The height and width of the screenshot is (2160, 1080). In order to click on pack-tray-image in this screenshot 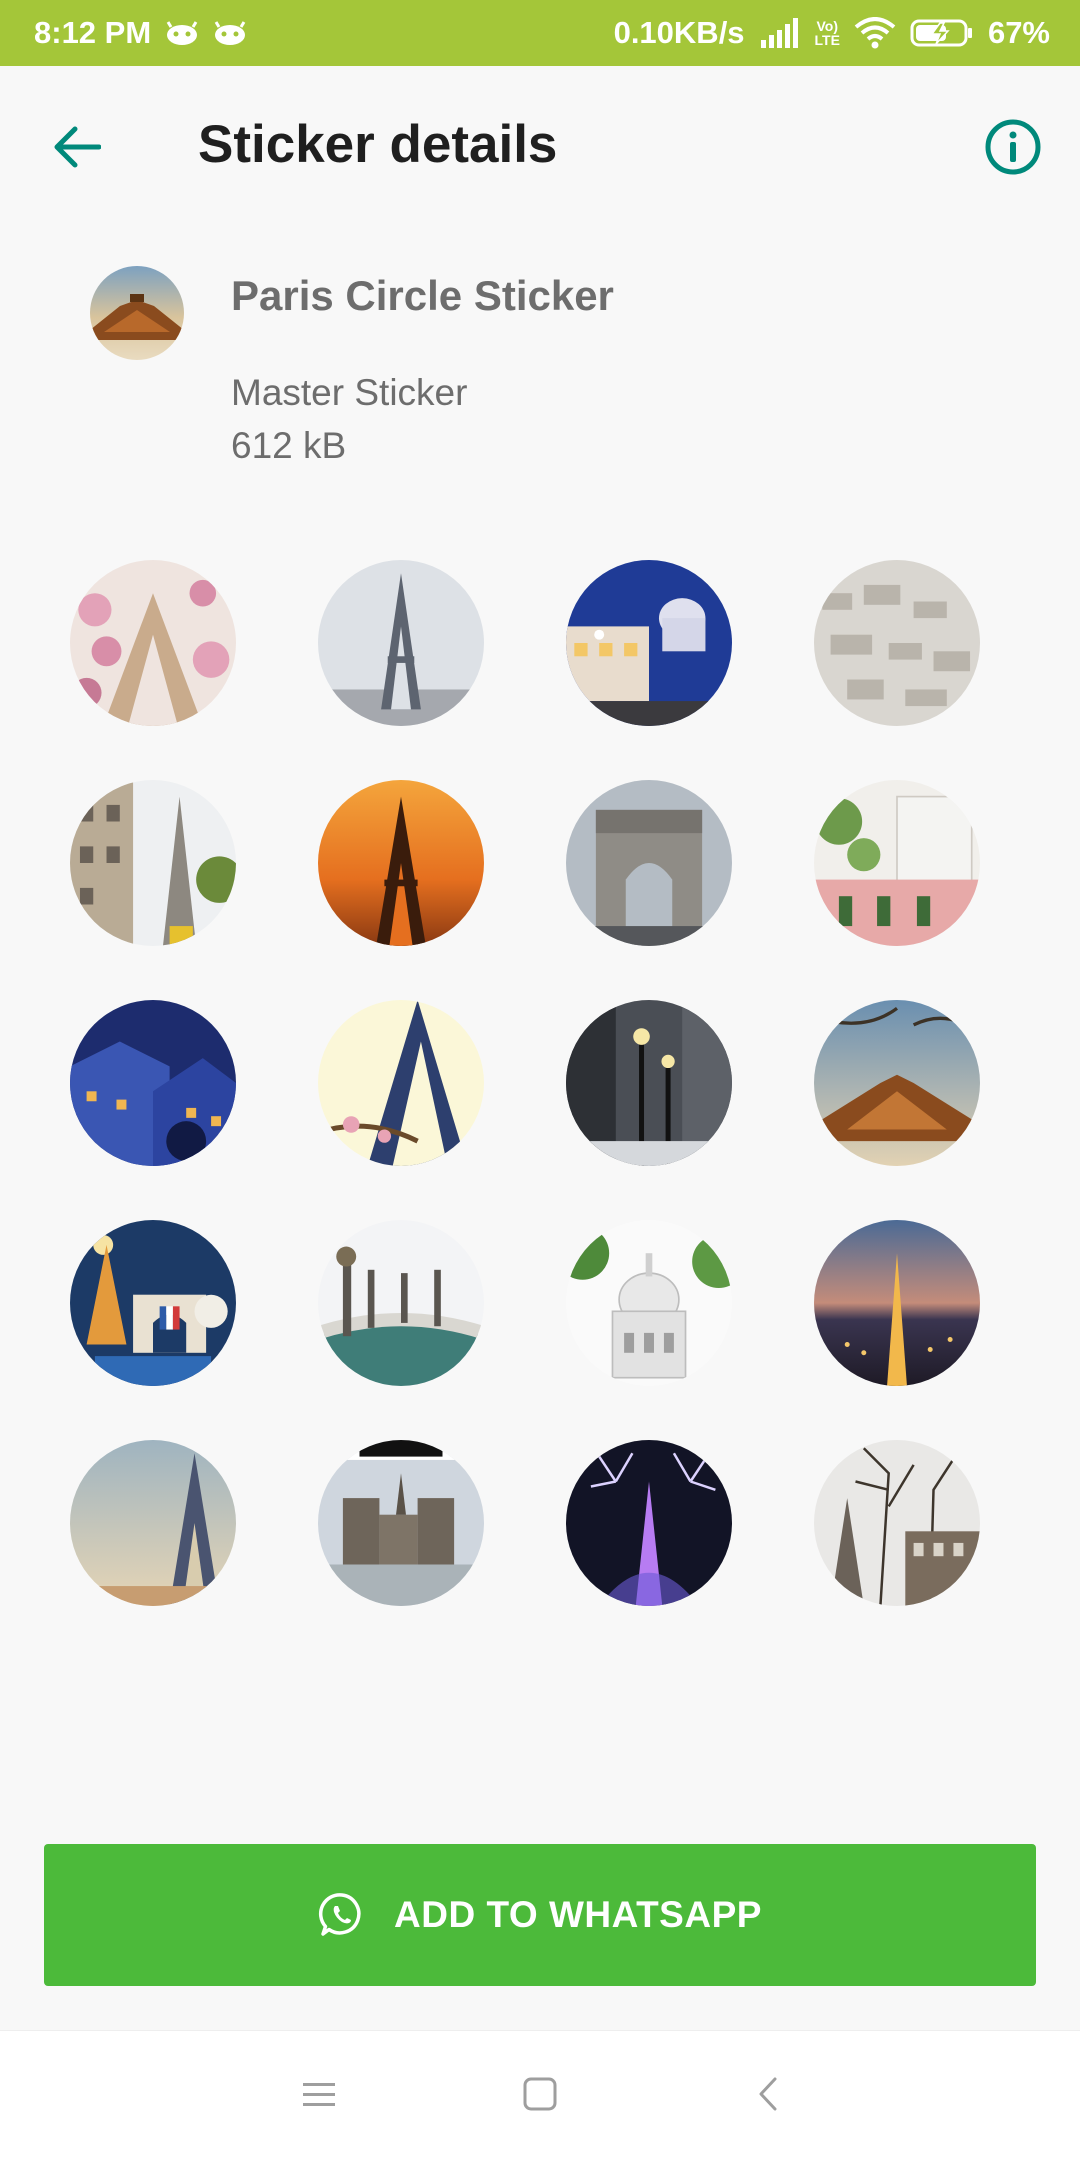, I will do `click(137, 313)`.